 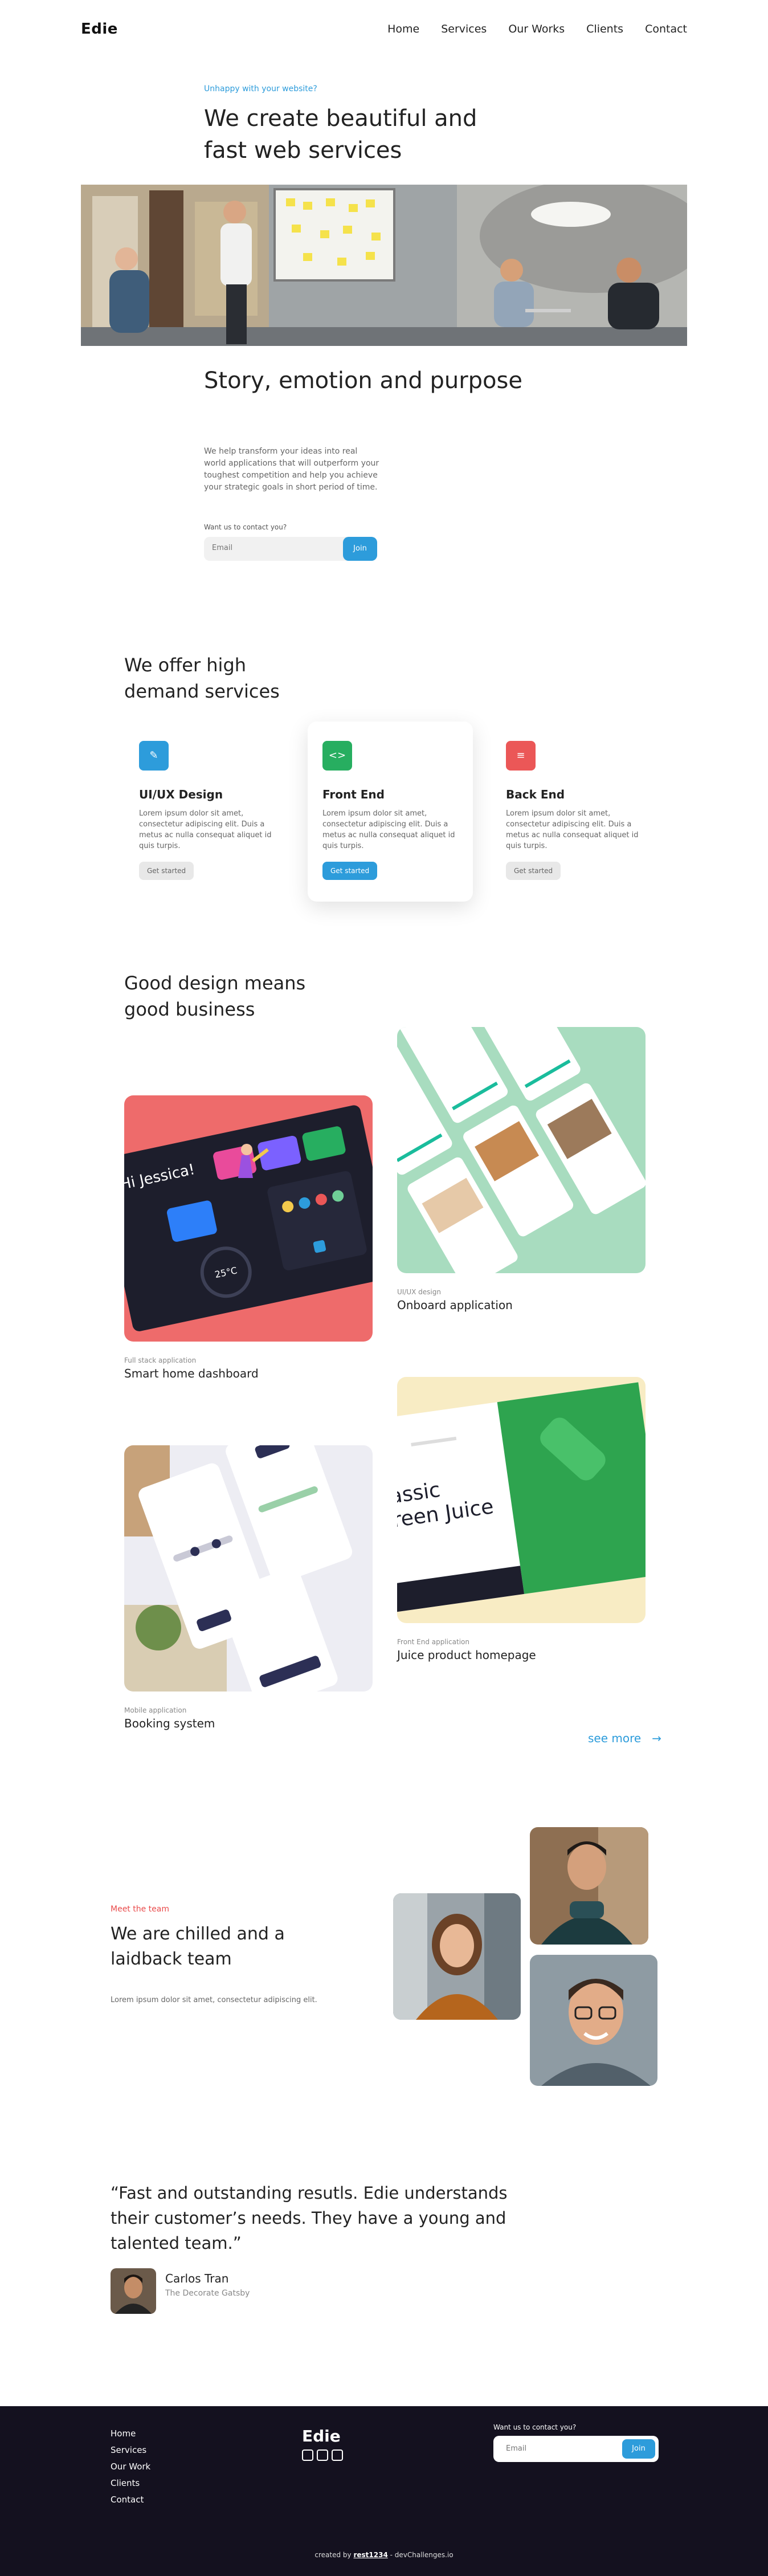 I want to click on nav-item-clients: Clients, so click(x=604, y=29).